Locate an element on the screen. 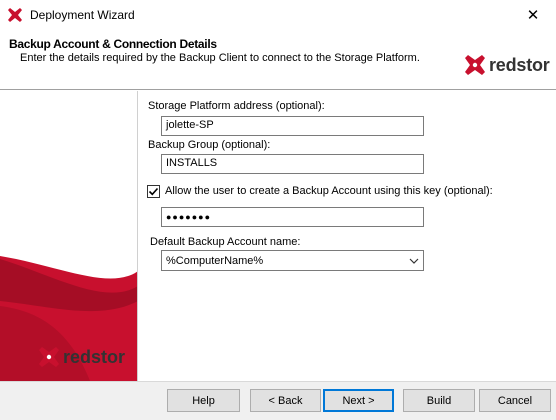 This screenshot has width=556, height=420. default-account-label: Default Backup Account name: is located at coordinates (225, 242).